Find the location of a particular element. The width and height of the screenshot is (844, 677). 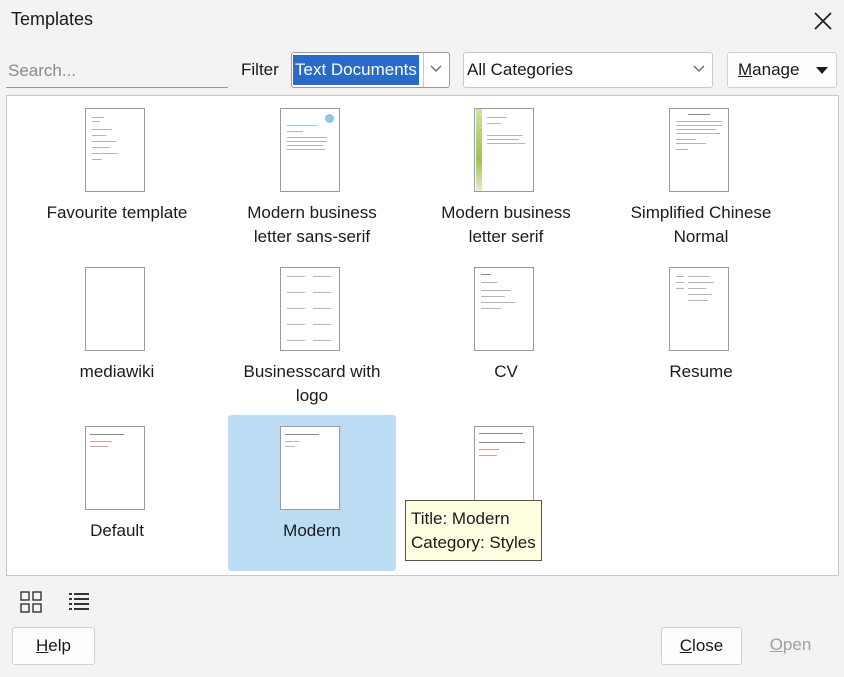

filter-label: Filter is located at coordinates (260, 69).